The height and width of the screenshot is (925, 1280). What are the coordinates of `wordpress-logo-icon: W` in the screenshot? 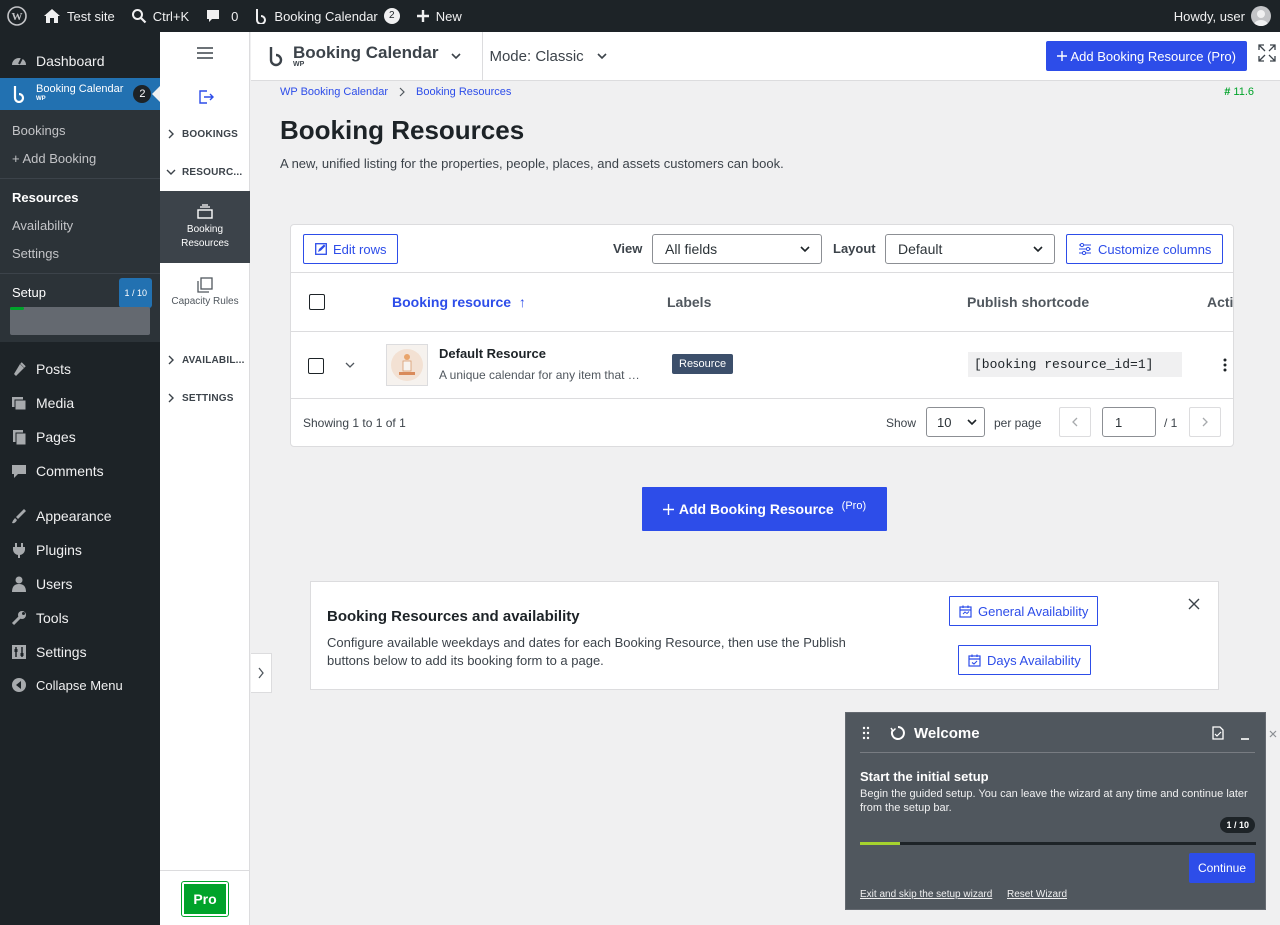 It's located at (17, 16).